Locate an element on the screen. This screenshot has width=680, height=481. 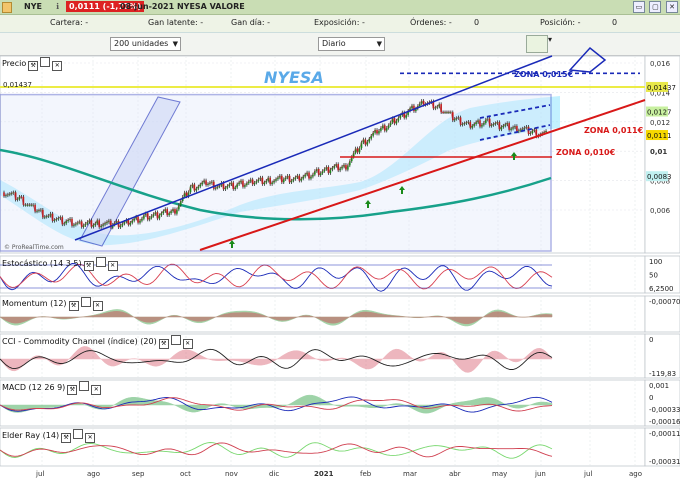
panel-label-momentum: Momentum (12) ⚒ ✕ is located at coordinates (52, 304).